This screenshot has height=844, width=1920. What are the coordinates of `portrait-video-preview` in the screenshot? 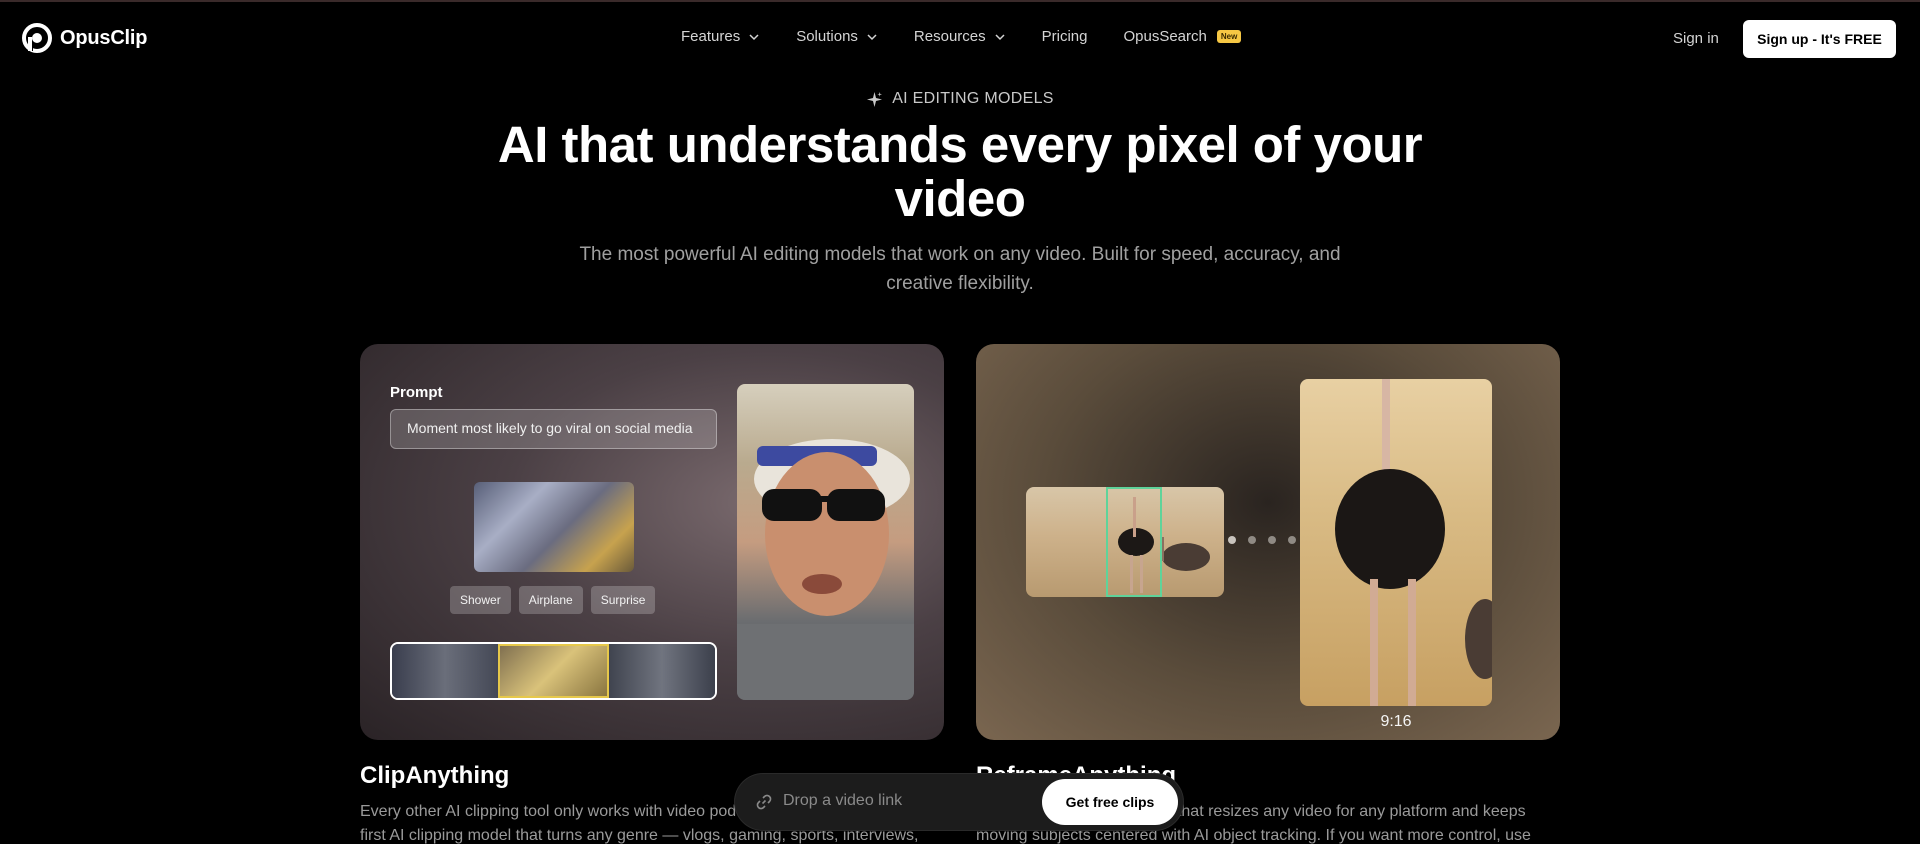 It's located at (825, 542).